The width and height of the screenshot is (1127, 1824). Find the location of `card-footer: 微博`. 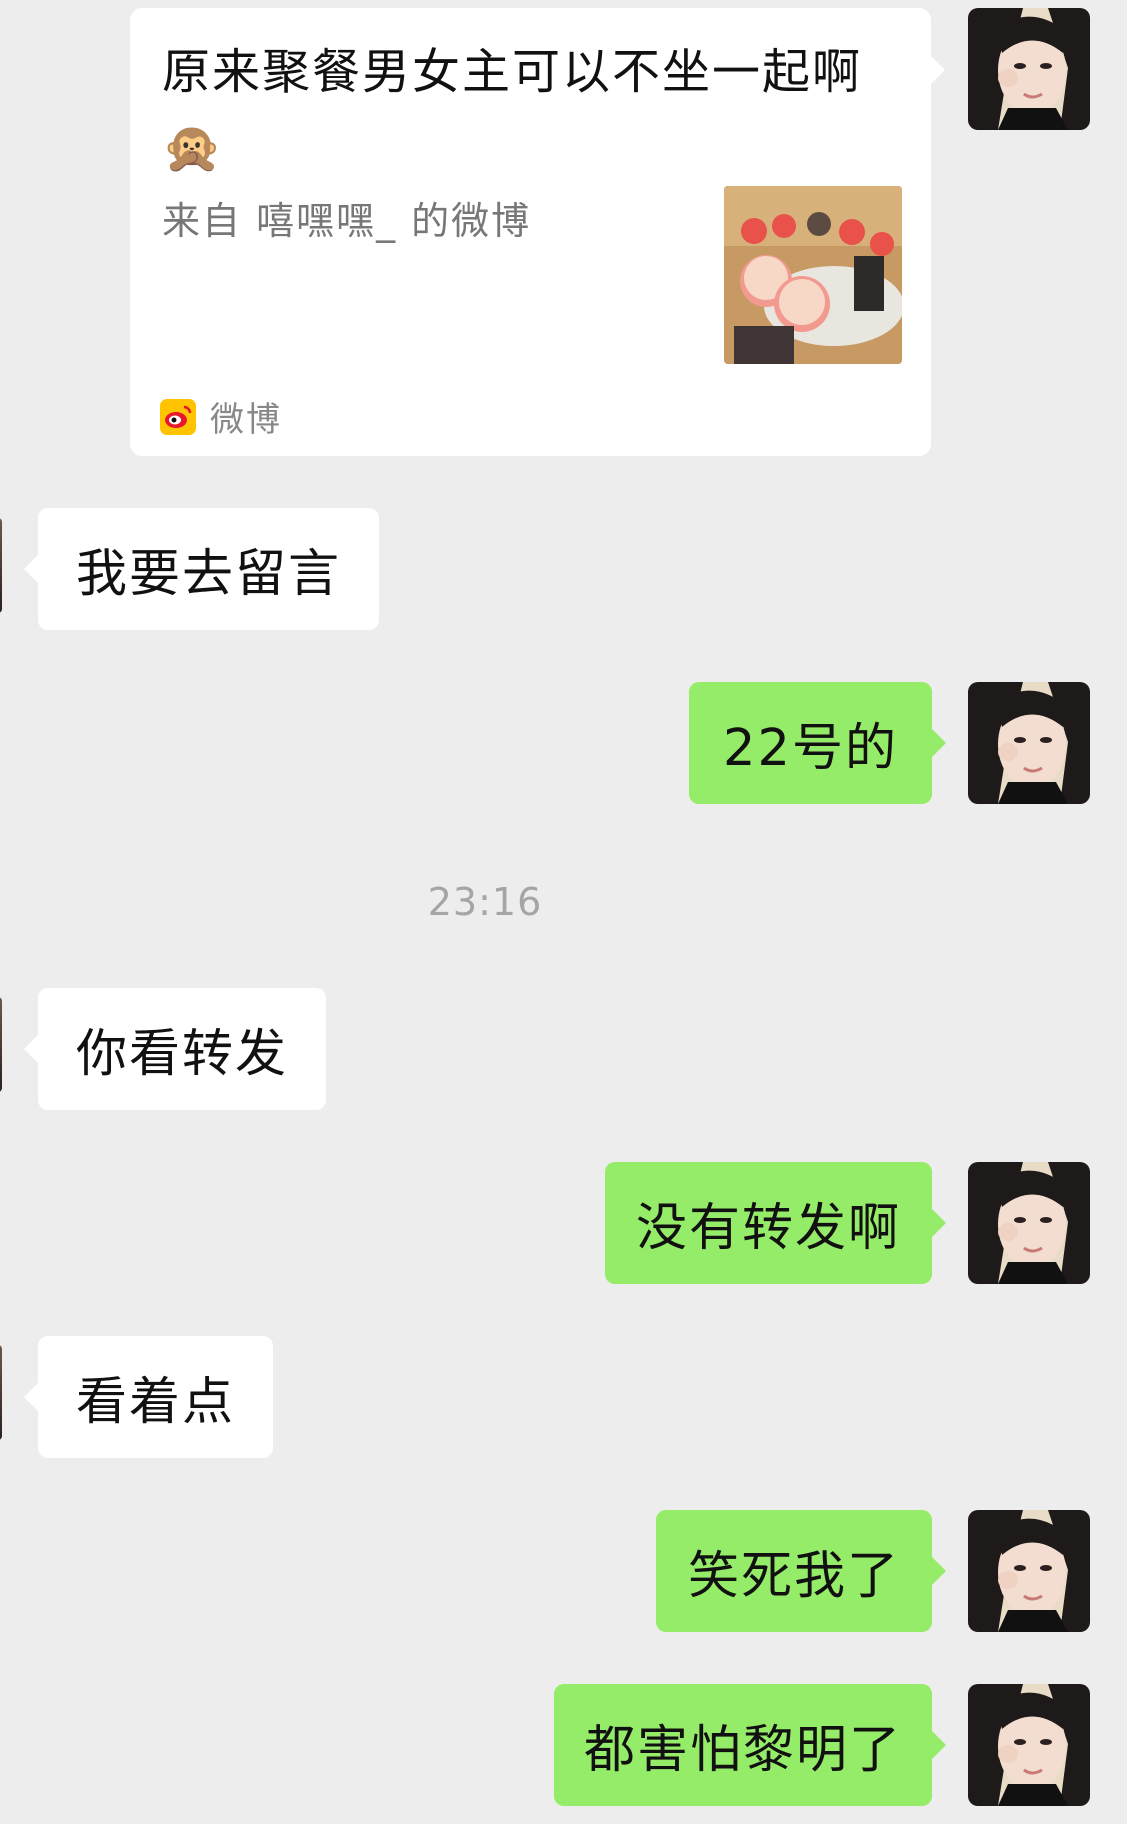

card-footer: 微博 is located at coordinates (221, 416).